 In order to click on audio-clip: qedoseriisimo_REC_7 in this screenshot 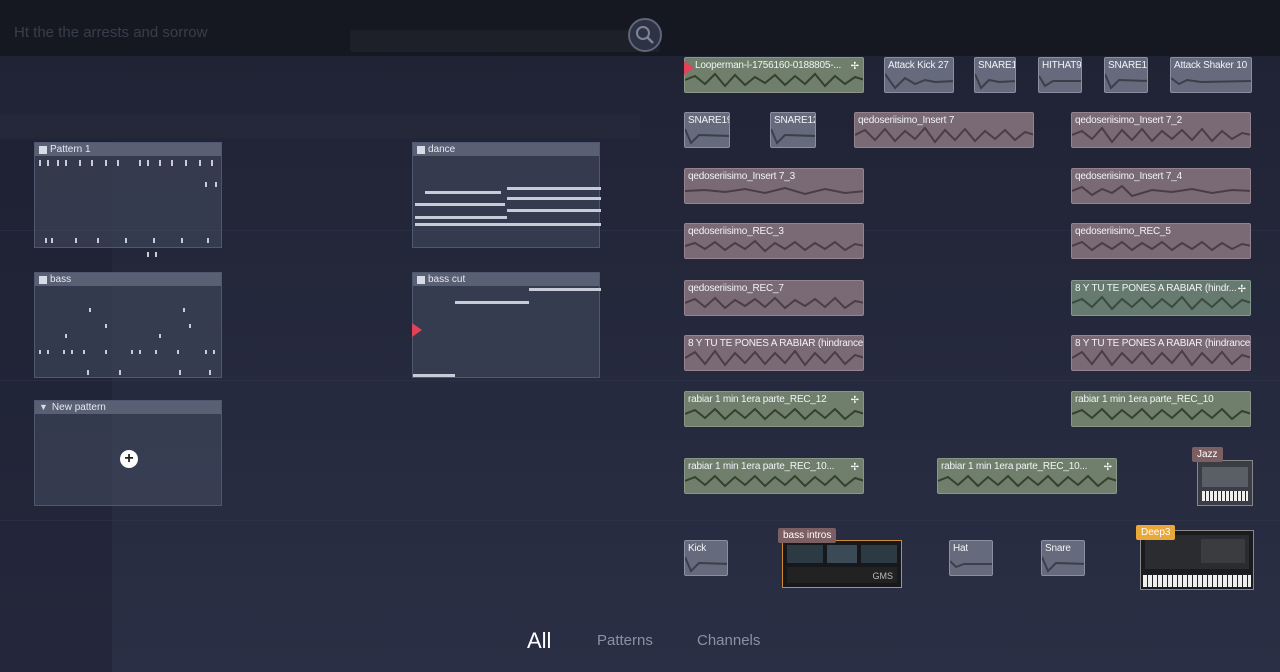, I will do `click(774, 298)`.